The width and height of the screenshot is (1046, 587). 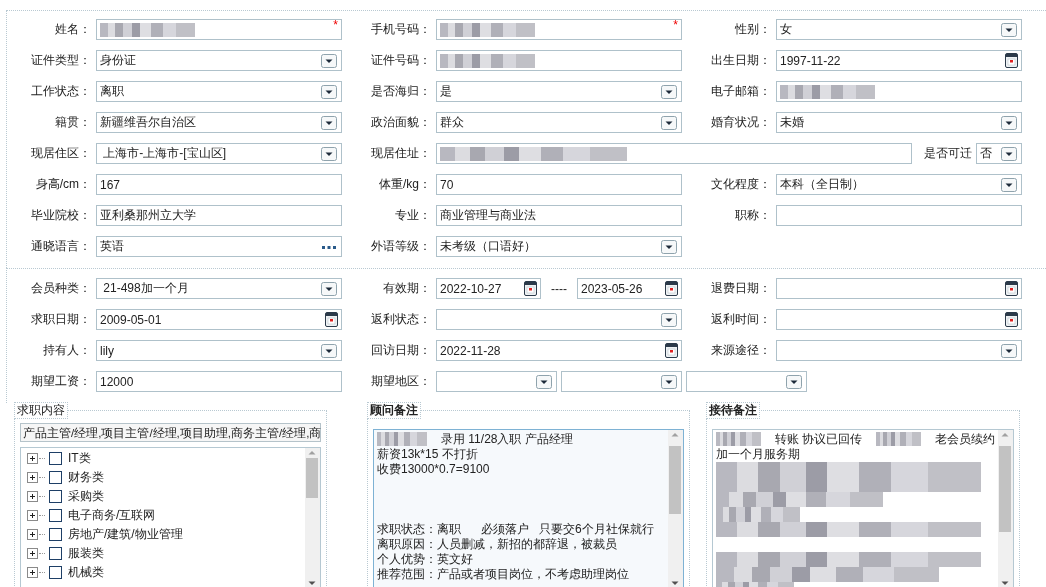 What do you see at coordinates (219, 246) in the screenshot?
I see `lookup-field: 英语` at bounding box center [219, 246].